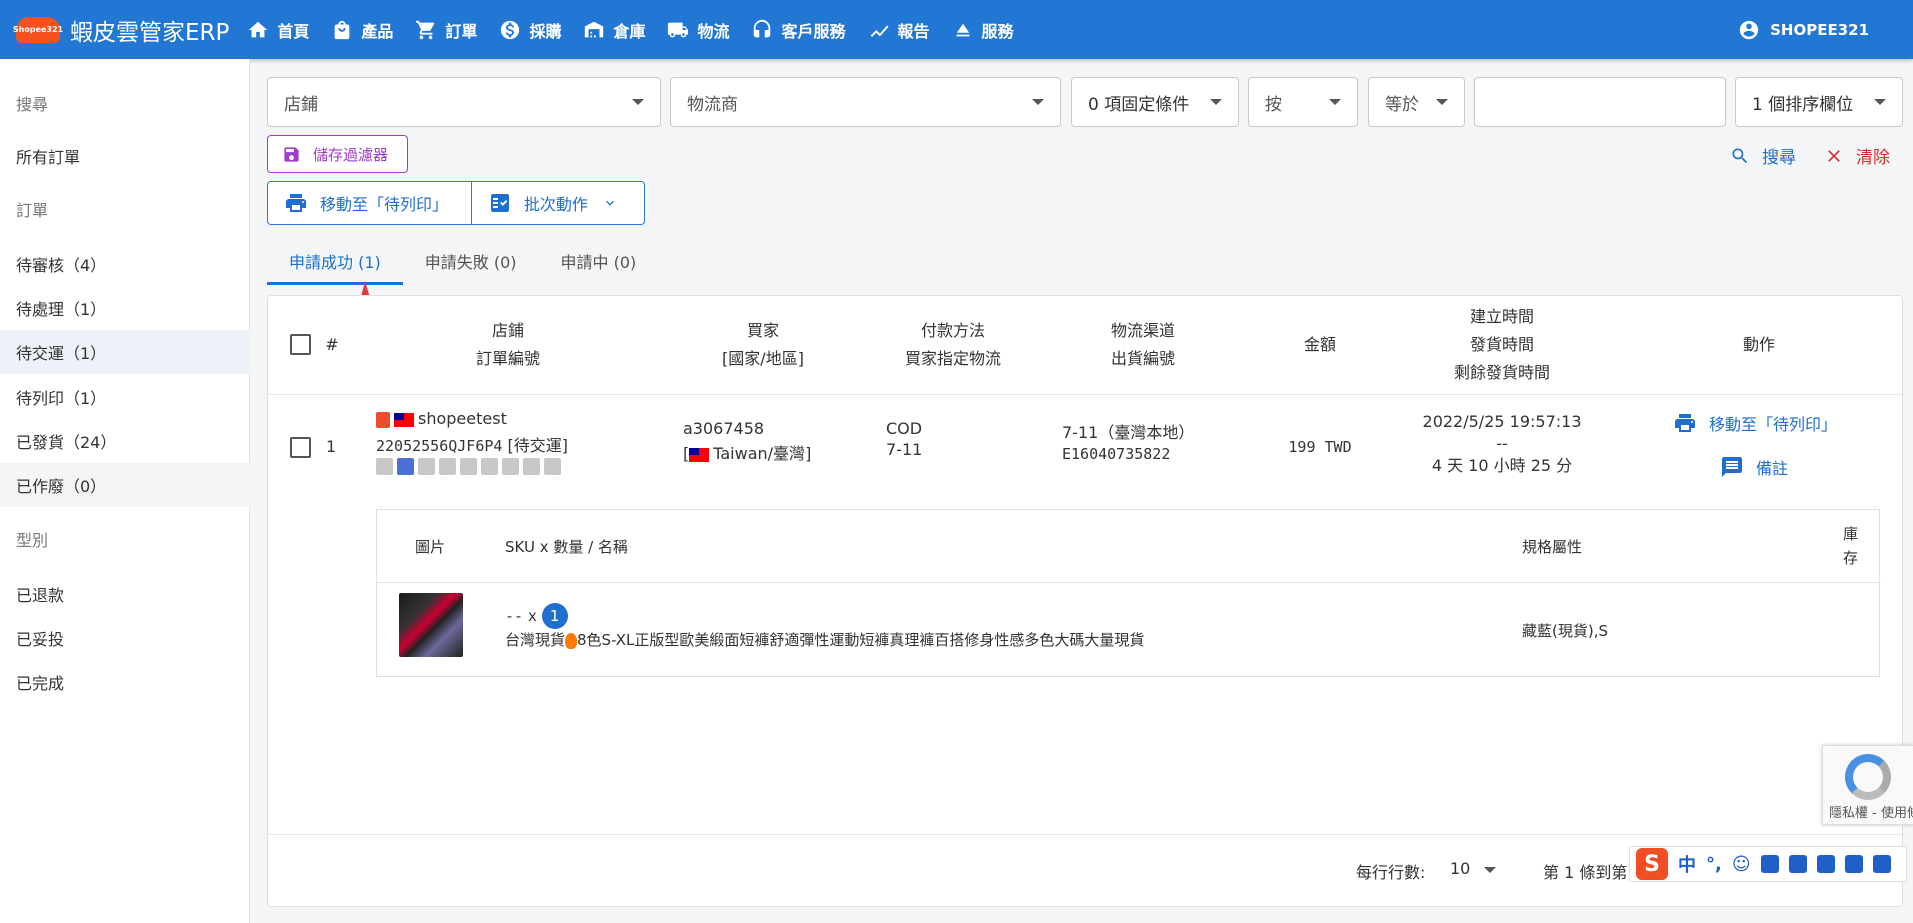 This screenshot has width=1913, height=923. I want to click on batch-action-button: 批次動作, so click(558, 203).